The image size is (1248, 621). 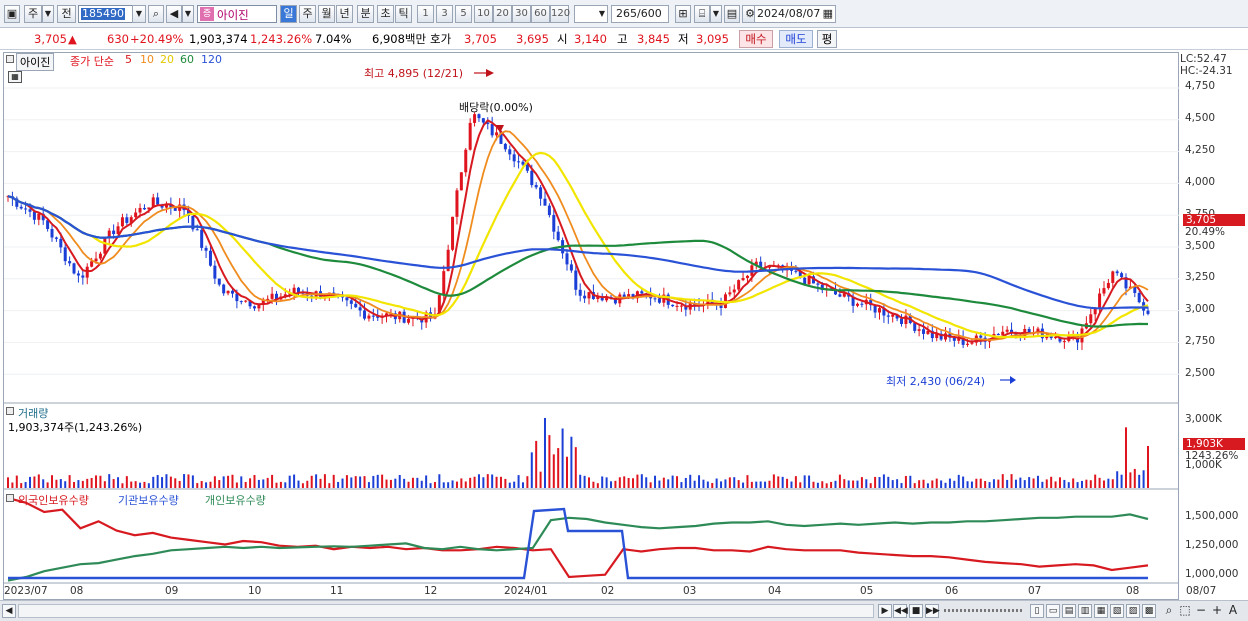 What do you see at coordinates (916, 611) in the screenshot?
I see `stop-icon: ■` at bounding box center [916, 611].